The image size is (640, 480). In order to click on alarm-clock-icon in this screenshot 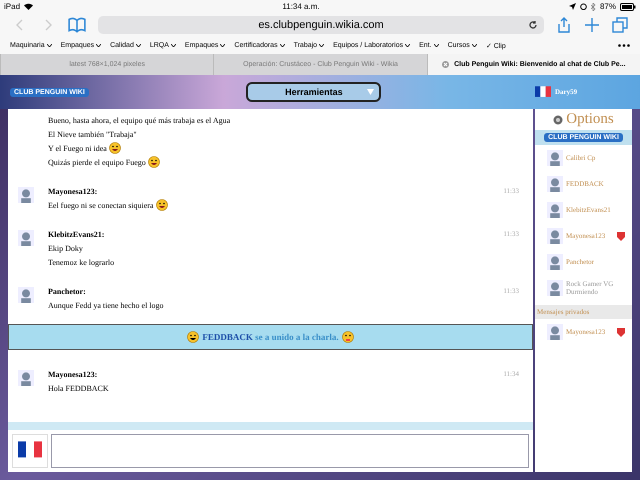, I will do `click(583, 6)`.